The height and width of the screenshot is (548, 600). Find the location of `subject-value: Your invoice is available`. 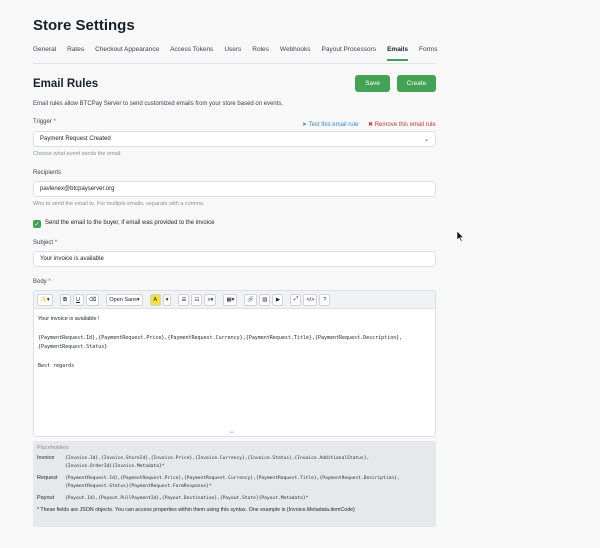

subject-value: Your invoice is available is located at coordinates (72, 259).